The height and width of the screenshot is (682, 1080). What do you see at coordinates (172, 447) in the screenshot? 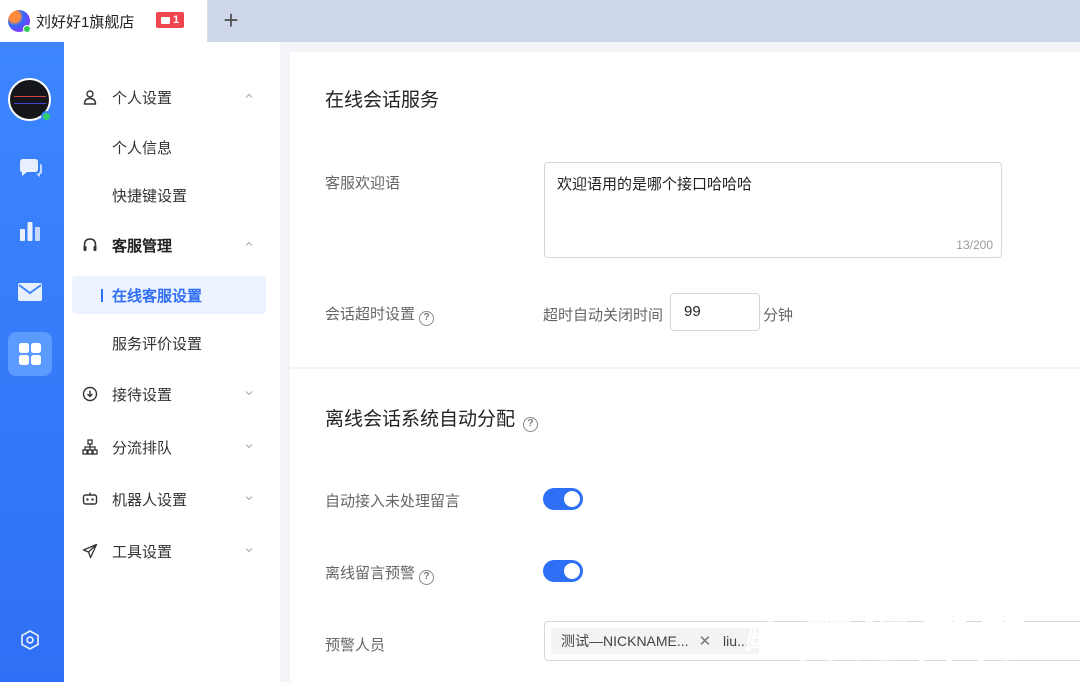
I see `menu-queue-routing: 分流排队` at bounding box center [172, 447].